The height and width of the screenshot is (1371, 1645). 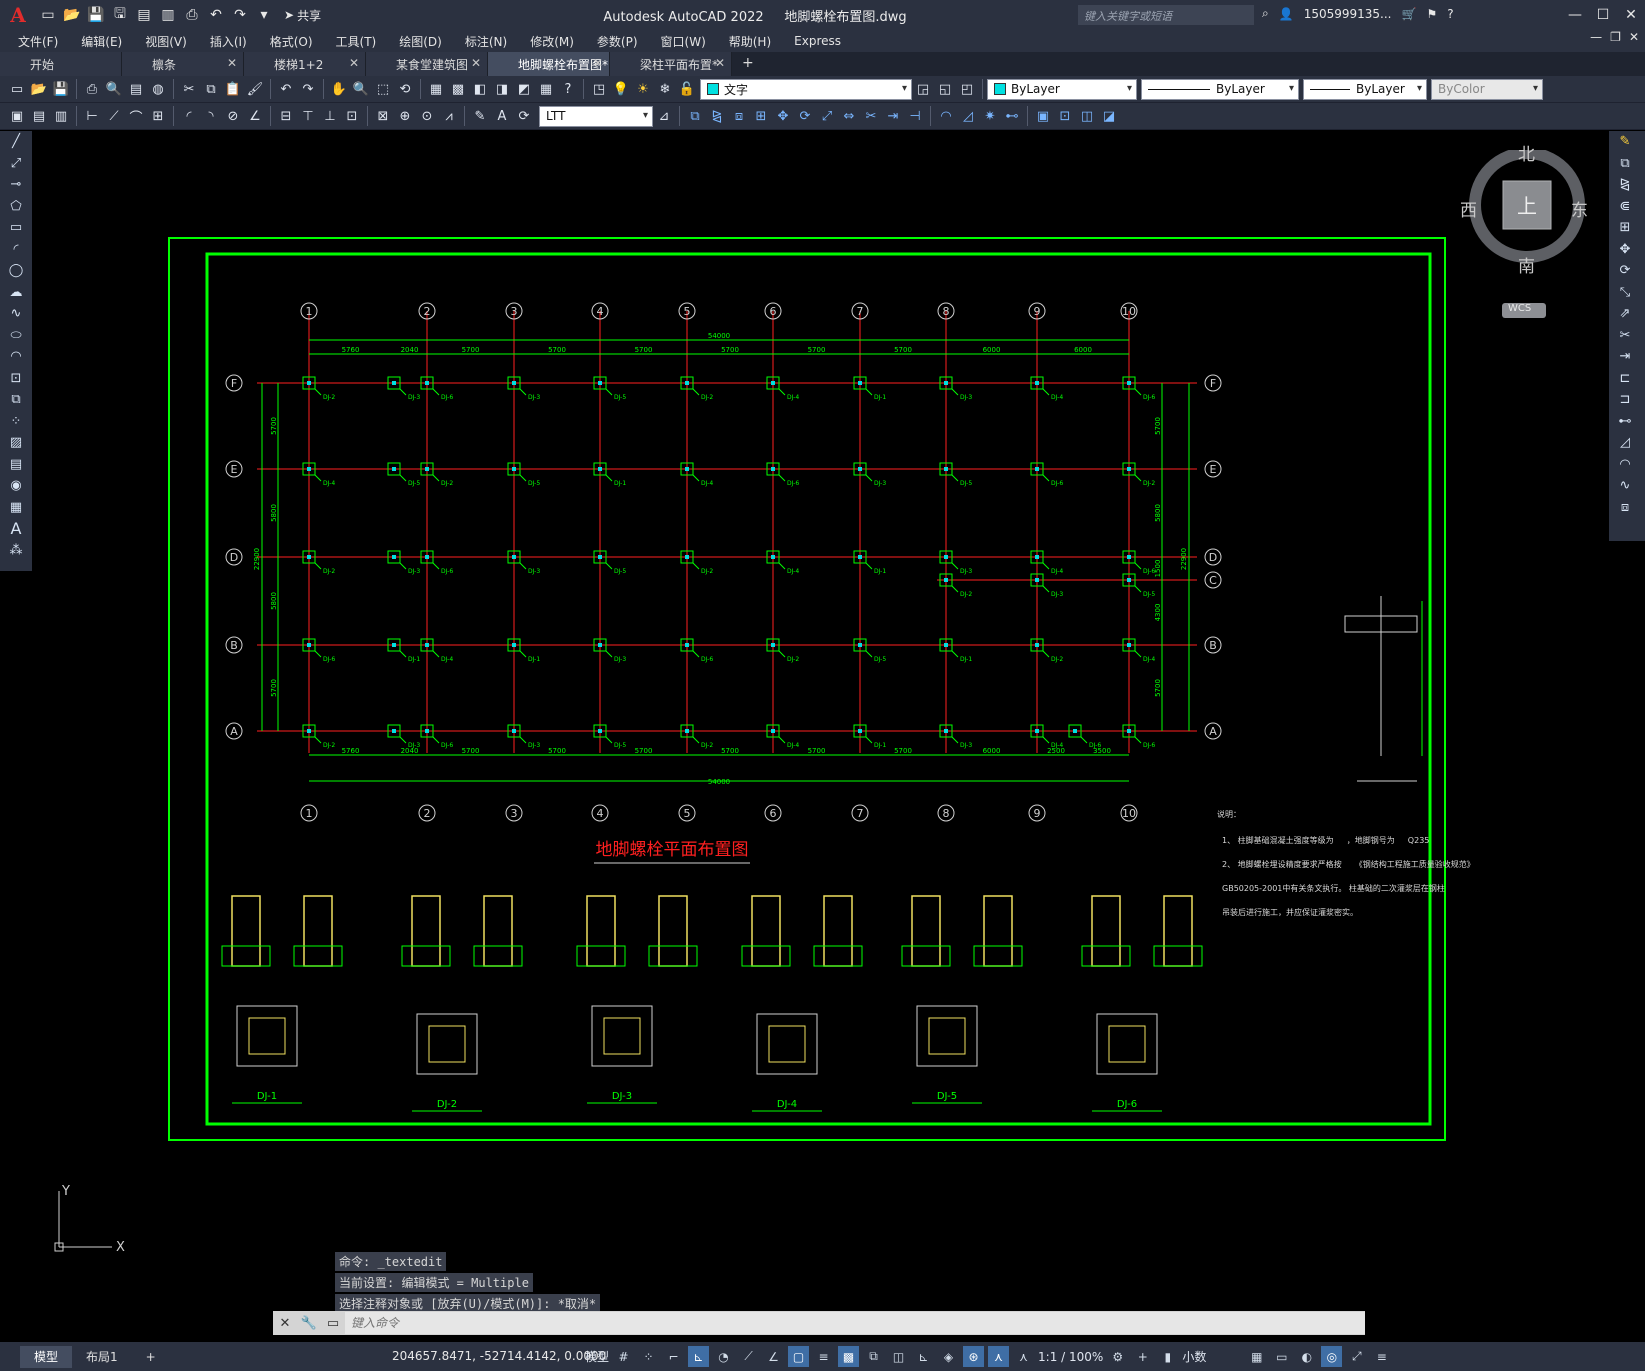 What do you see at coordinates (427, 116) in the screenshot?
I see `inspect-icon: ⊙` at bounding box center [427, 116].